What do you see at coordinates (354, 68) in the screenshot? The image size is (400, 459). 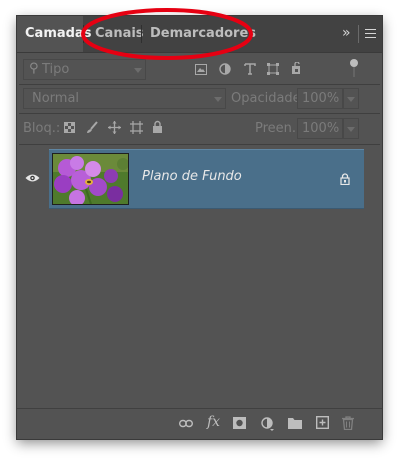 I see `filter-toggle-switch` at bounding box center [354, 68].